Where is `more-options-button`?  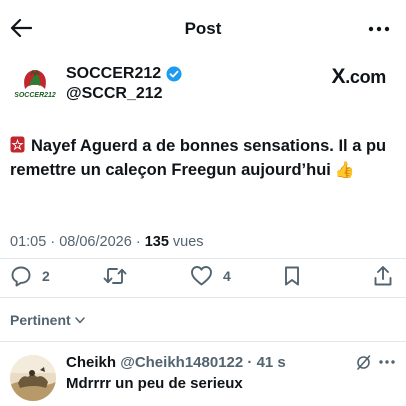
more-options-button is located at coordinates (379, 29).